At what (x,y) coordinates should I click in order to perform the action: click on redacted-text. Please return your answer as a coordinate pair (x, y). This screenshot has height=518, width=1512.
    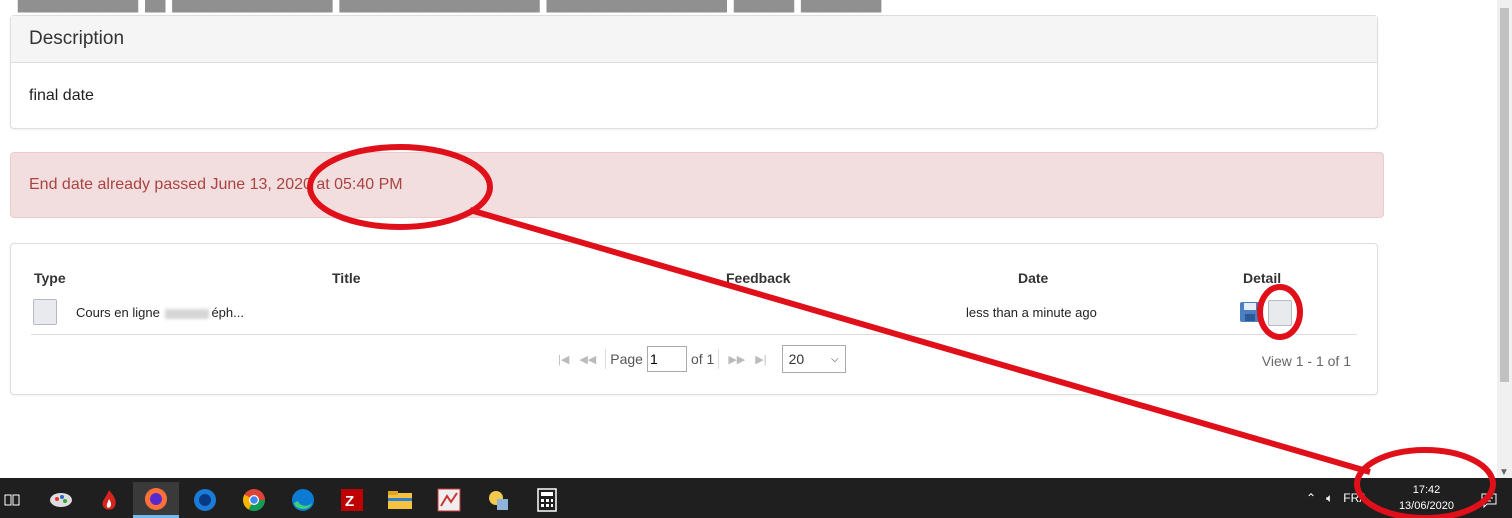
    Looking at the image, I should click on (187, 313).